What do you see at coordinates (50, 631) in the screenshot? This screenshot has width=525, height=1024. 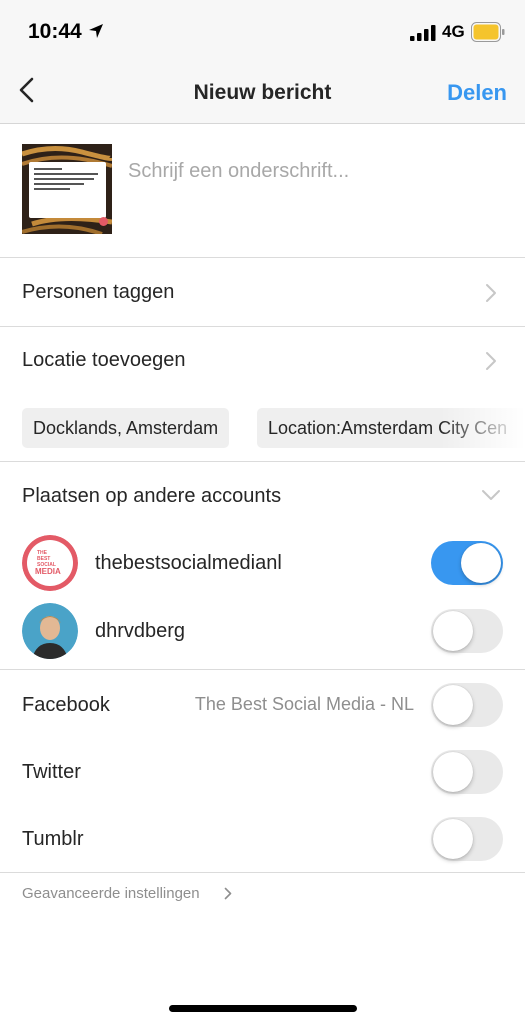 I see `avatar` at bounding box center [50, 631].